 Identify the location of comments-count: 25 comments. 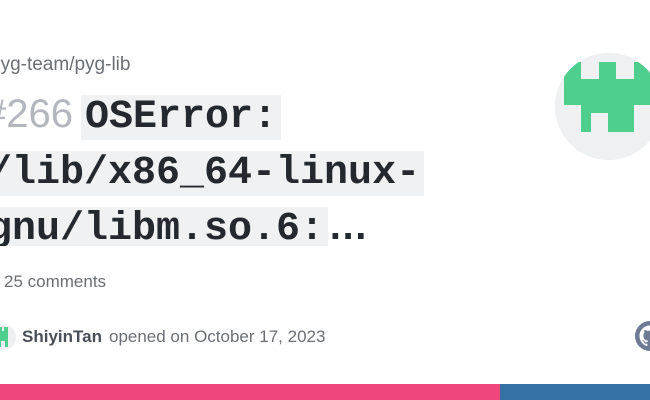
(53, 282).